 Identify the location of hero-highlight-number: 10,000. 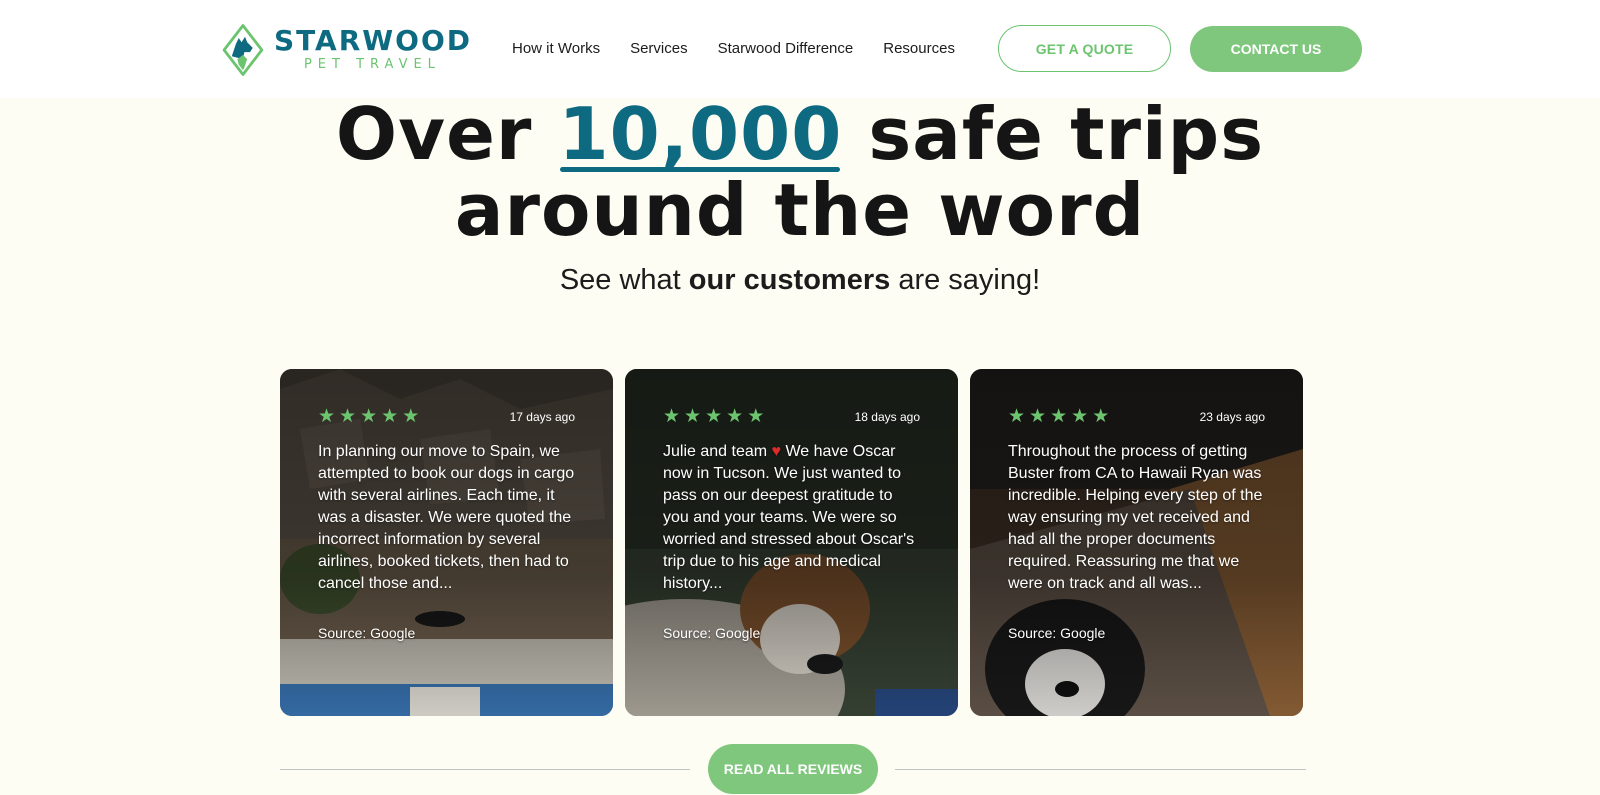
(700, 134).